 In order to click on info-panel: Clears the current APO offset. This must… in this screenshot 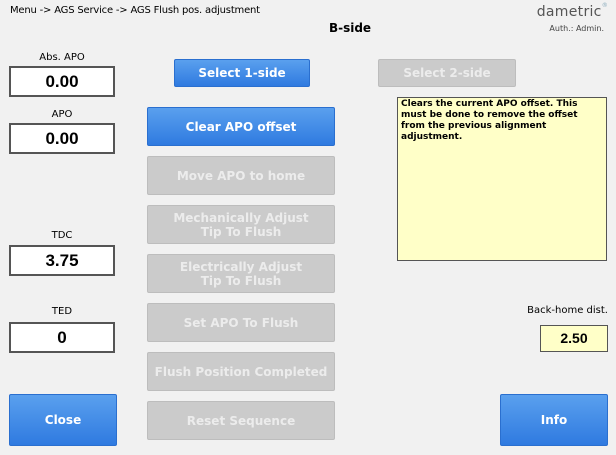, I will do `click(502, 179)`.